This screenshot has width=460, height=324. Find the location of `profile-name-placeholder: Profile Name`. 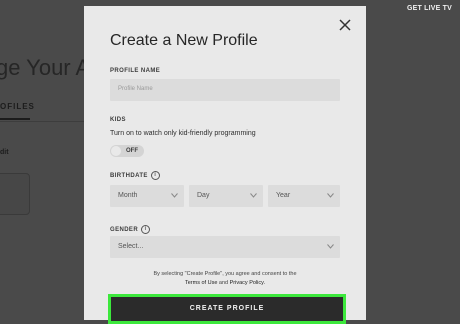

profile-name-placeholder: Profile Name is located at coordinates (135, 89).